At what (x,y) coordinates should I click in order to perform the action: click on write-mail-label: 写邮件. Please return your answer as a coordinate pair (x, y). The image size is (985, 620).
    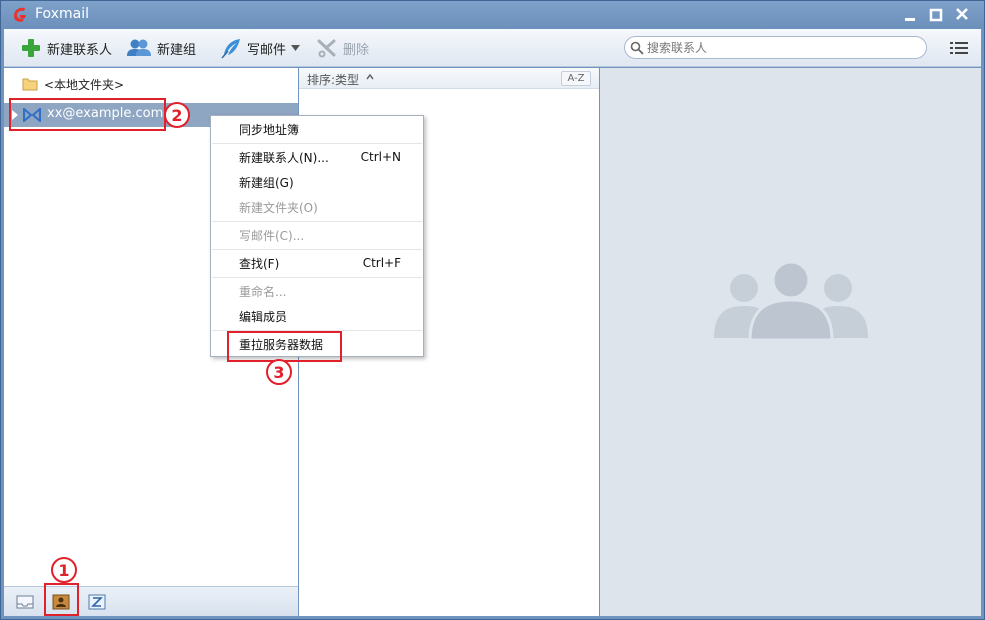
    Looking at the image, I should click on (267, 50).